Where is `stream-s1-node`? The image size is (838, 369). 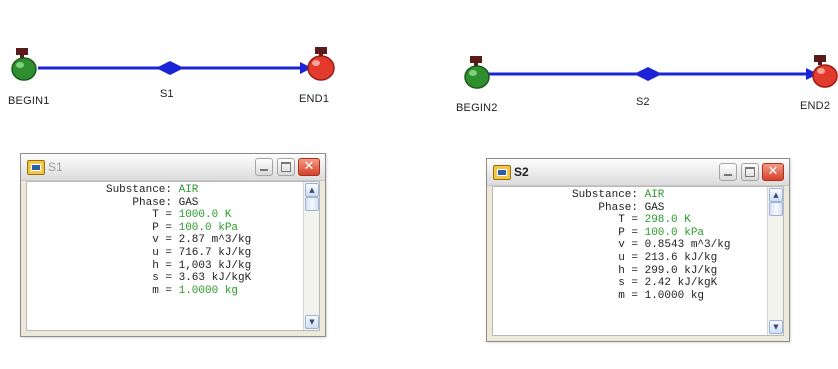 stream-s1-node is located at coordinates (170, 68).